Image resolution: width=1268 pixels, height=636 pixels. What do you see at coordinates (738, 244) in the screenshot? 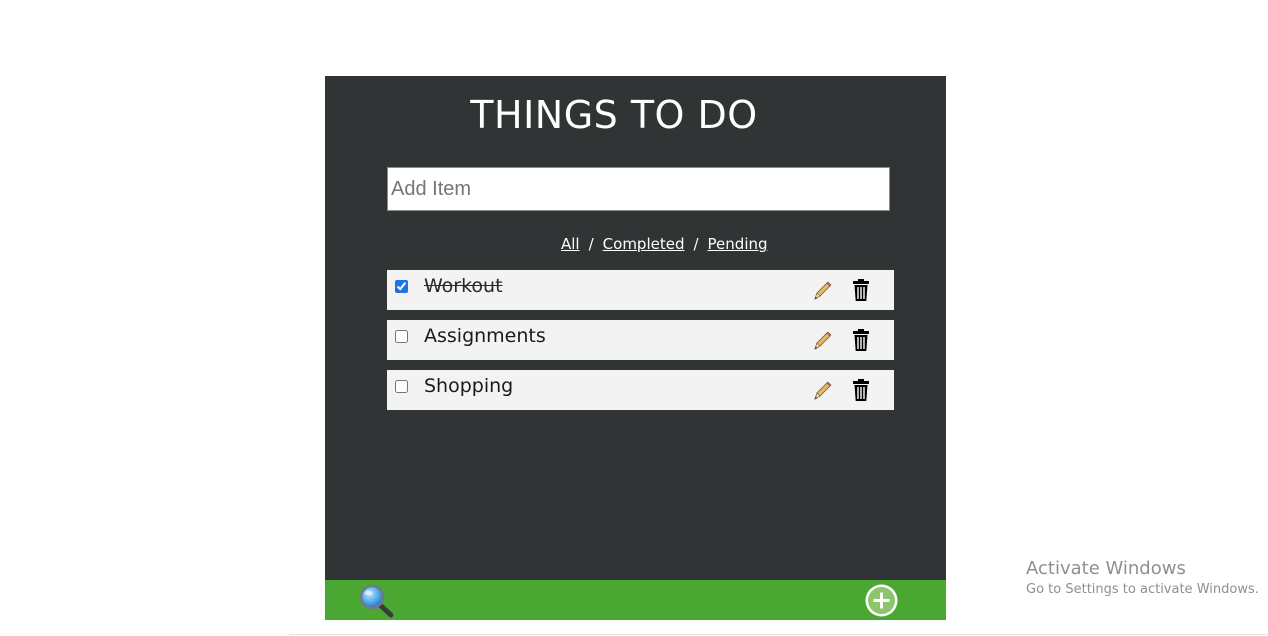
I see `filter-pending-link: Pending` at bounding box center [738, 244].